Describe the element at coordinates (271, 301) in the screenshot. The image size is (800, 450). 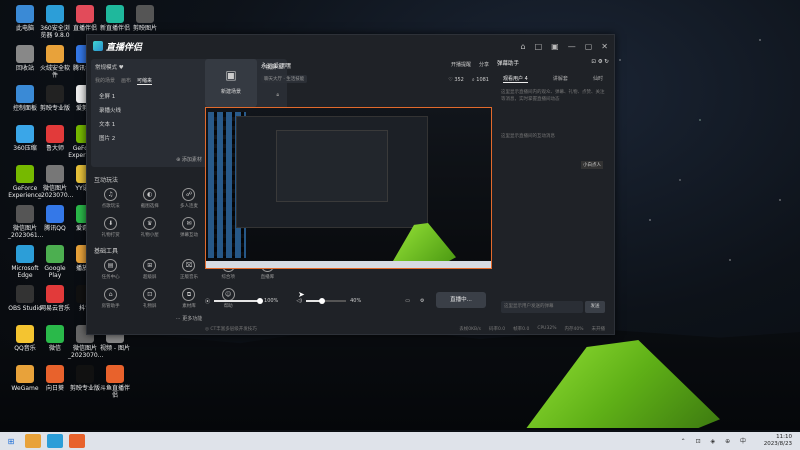
I see `mic-volume-value: 100%` at that location.